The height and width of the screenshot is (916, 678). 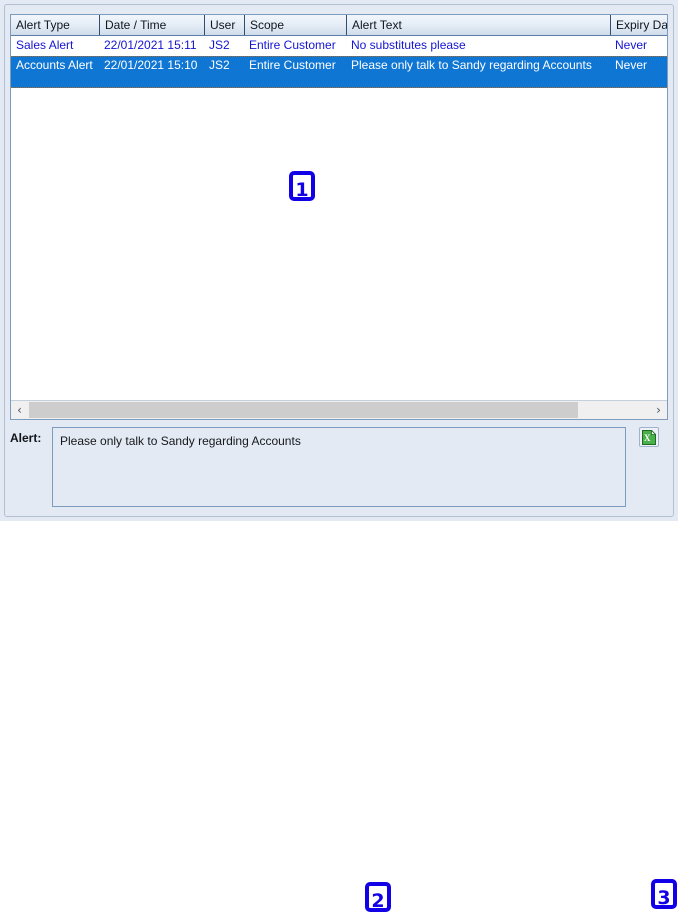 I want to click on cell-date-time: 22/01/2021 15:11, so click(x=150, y=45).